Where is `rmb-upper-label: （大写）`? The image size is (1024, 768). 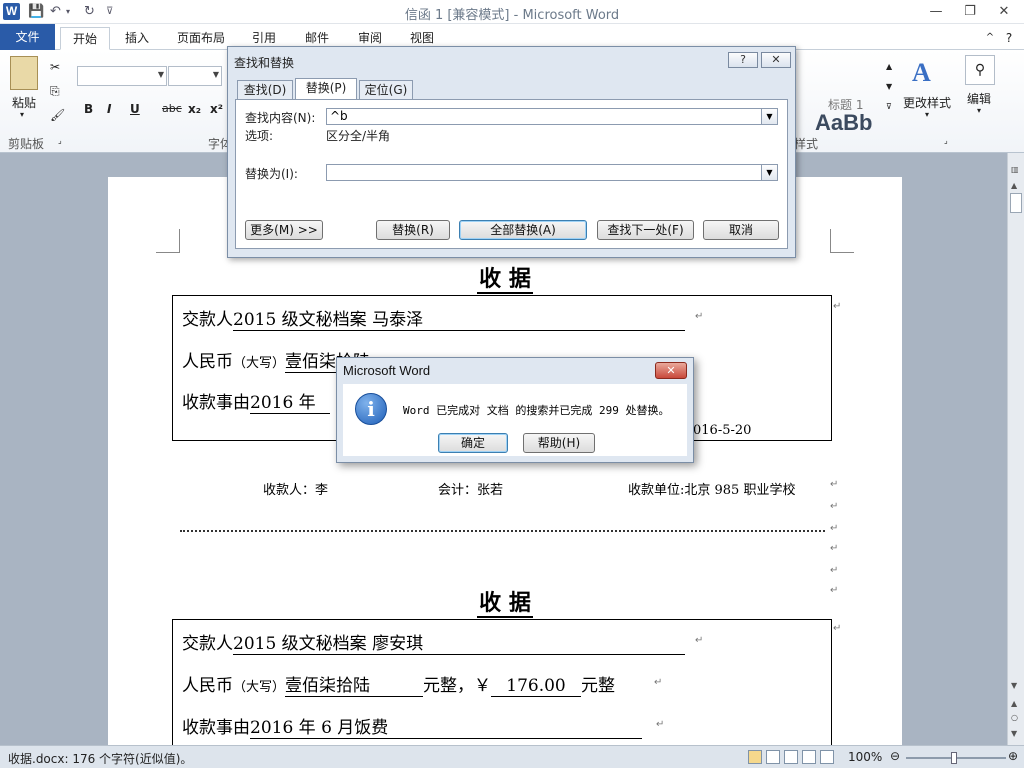
rmb-upper-label: （大写） is located at coordinates (259, 687).